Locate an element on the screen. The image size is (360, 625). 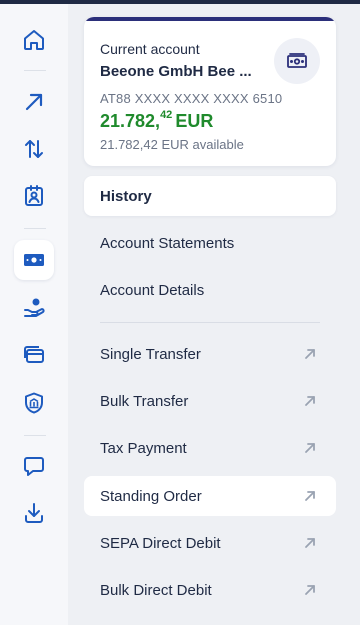
menu-item-sepa-direct-debit: SEPA Direct Debit is located at coordinates (210, 543).